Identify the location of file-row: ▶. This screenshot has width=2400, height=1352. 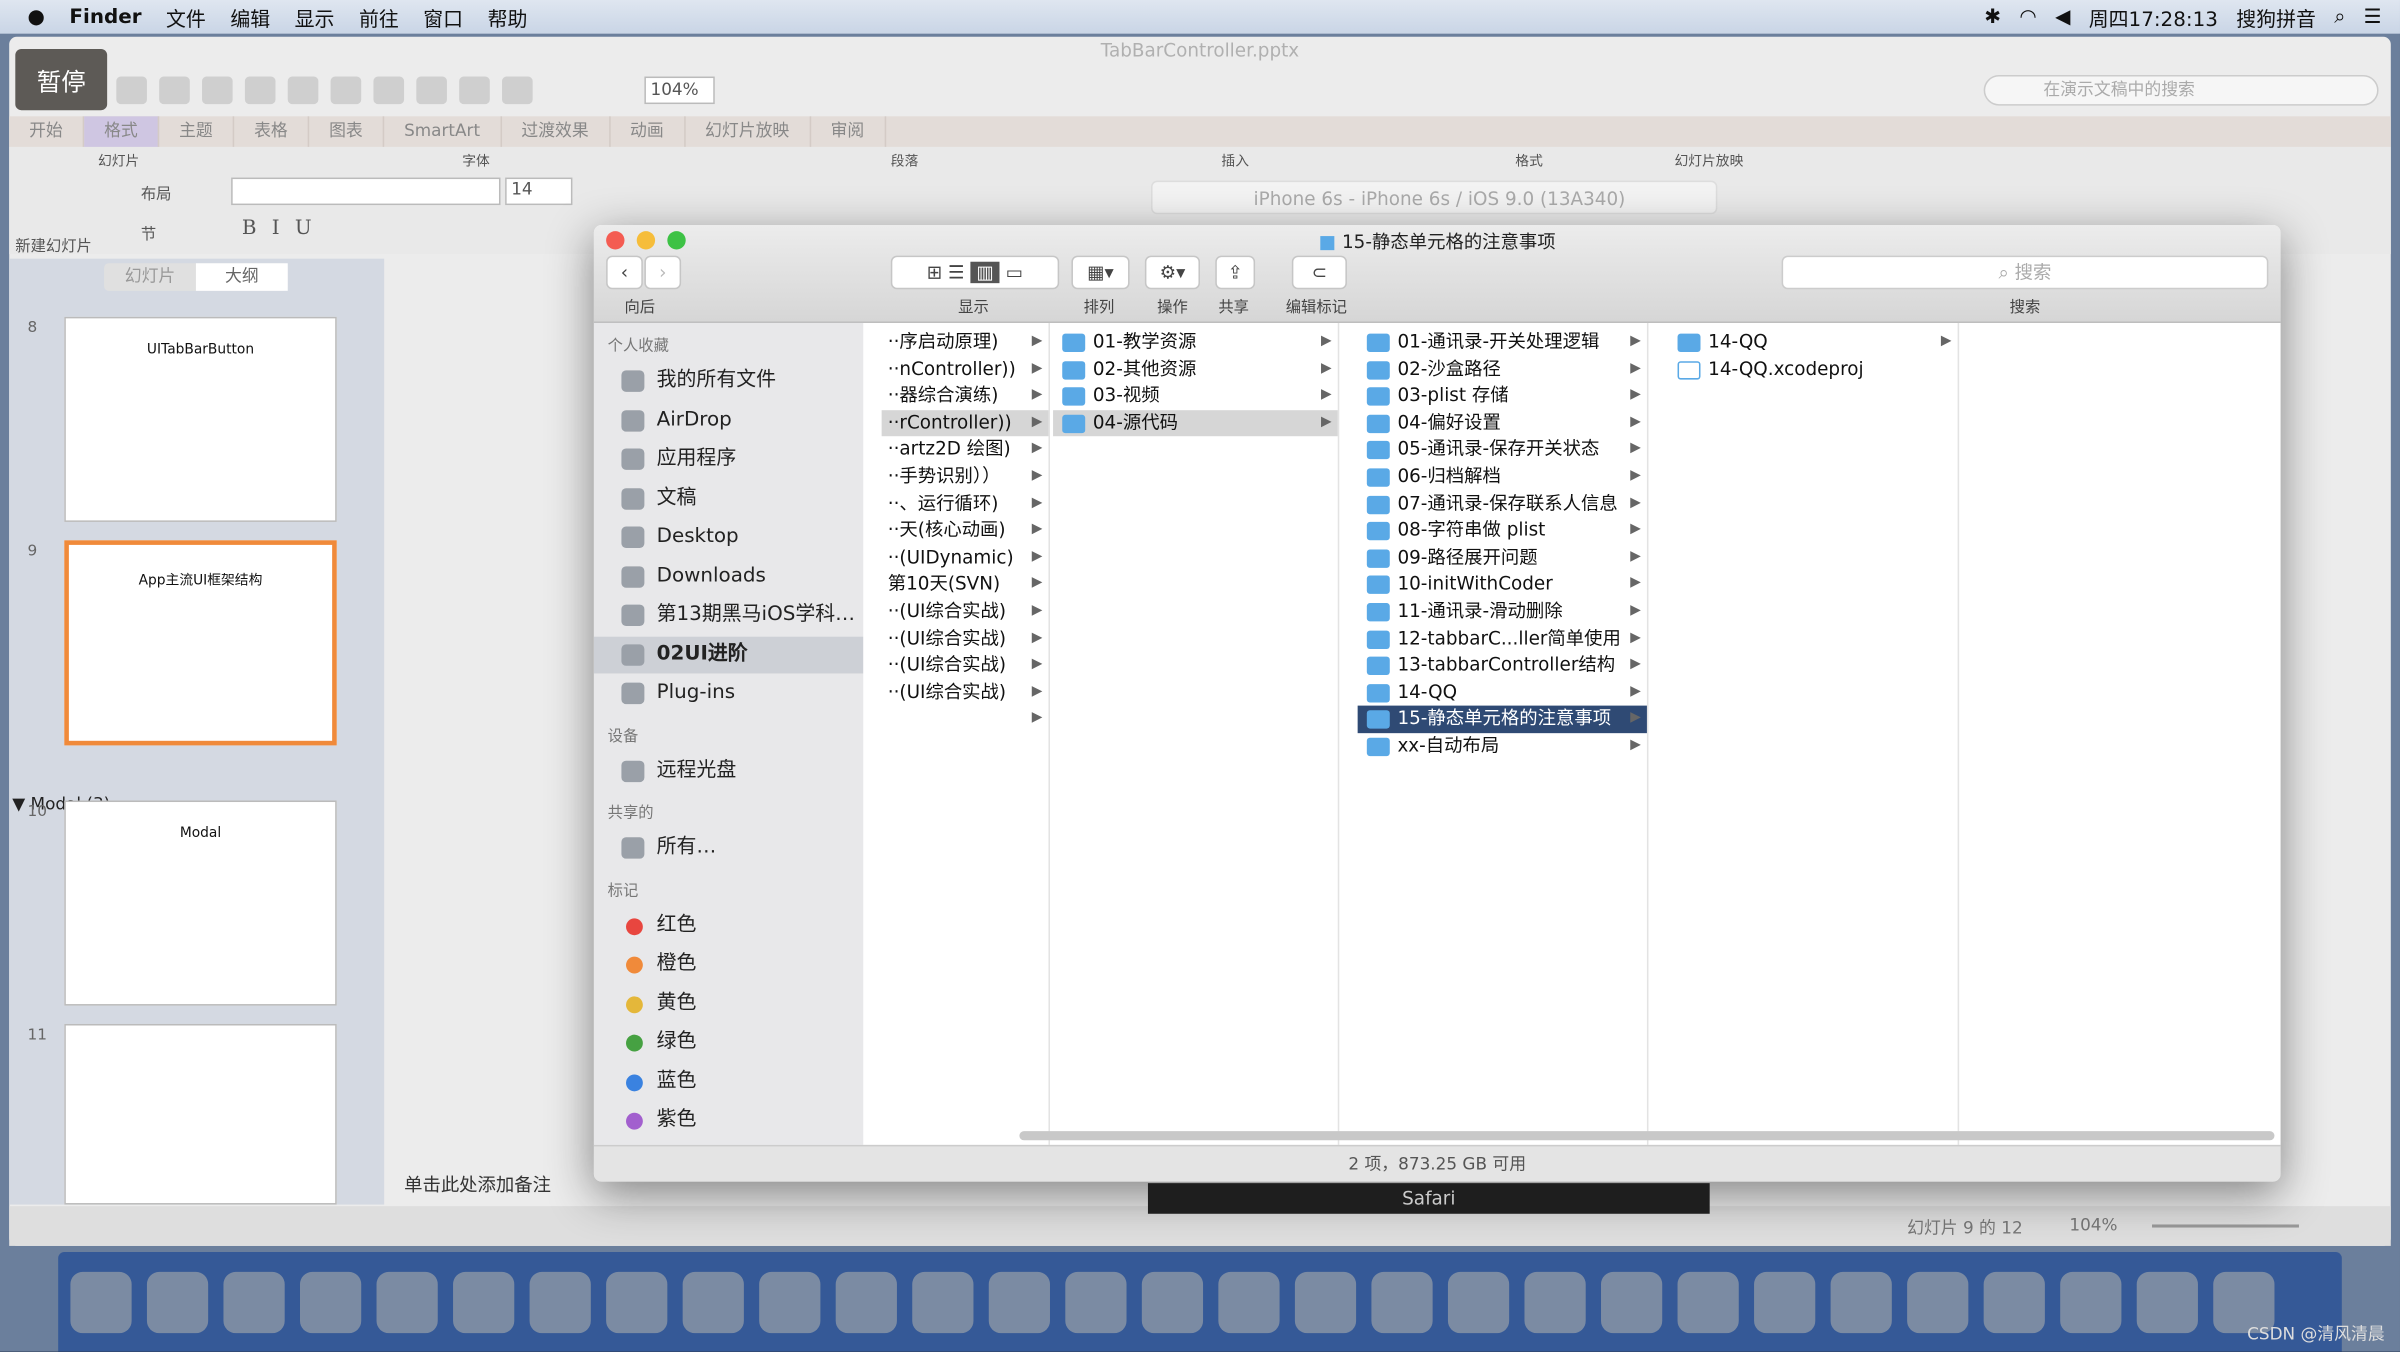
(965, 719).